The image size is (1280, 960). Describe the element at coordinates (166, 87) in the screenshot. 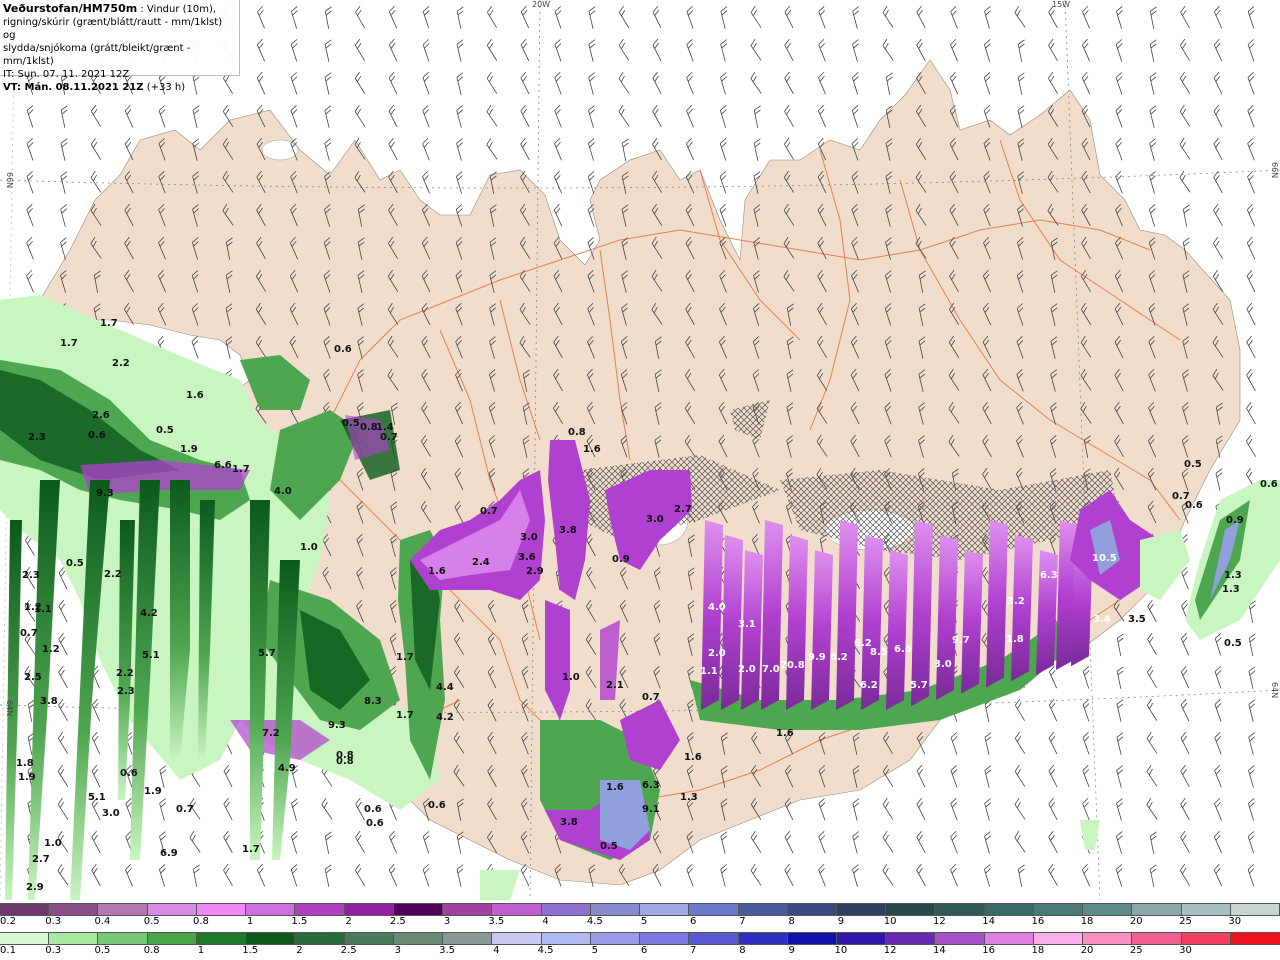

I see `lead-time: (+33 h)` at that location.